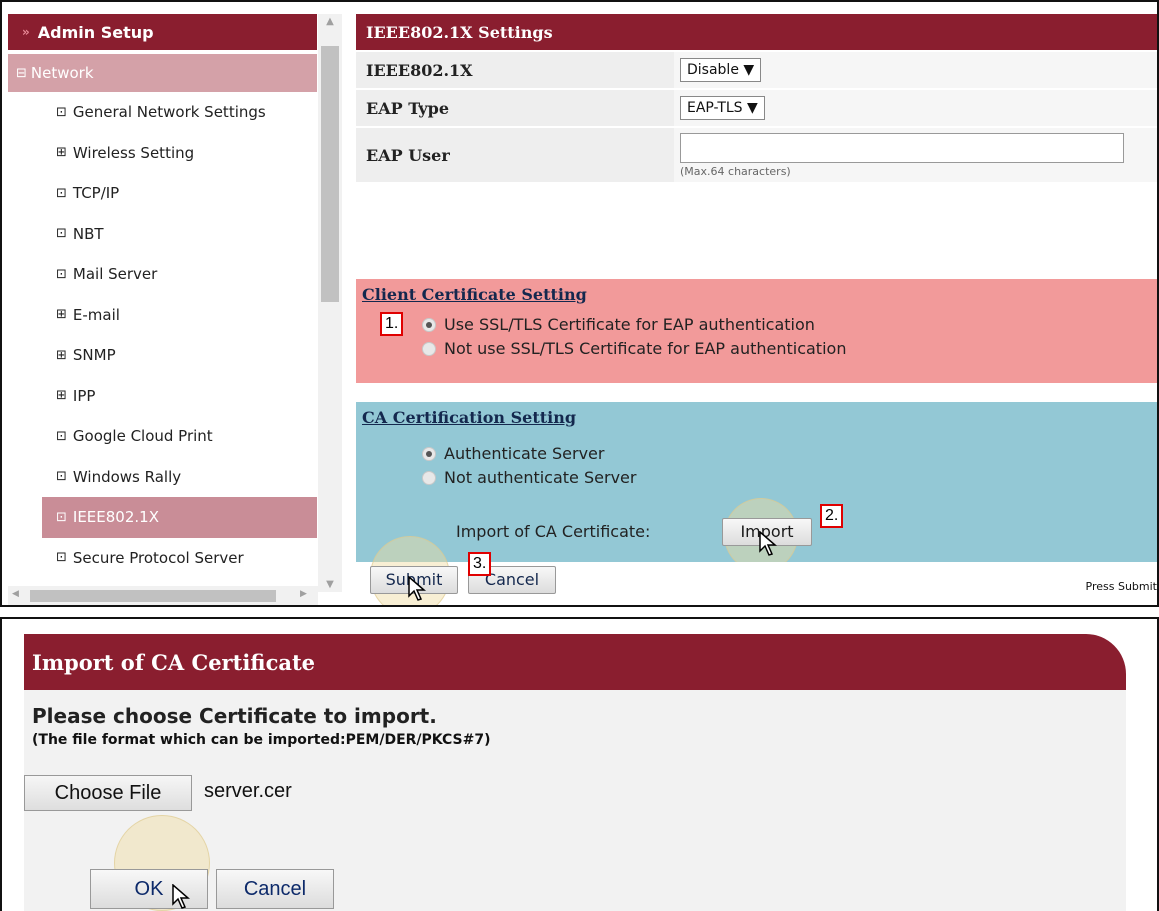  Describe the element at coordinates (832, 516) in the screenshot. I see `step-marker-2: 2.` at that location.